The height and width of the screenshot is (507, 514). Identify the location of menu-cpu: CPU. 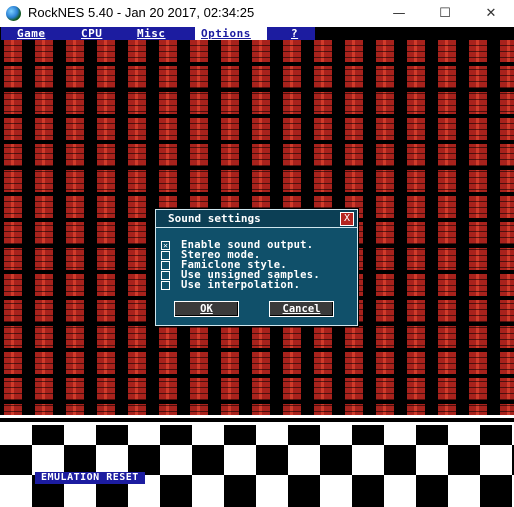
(91, 33).